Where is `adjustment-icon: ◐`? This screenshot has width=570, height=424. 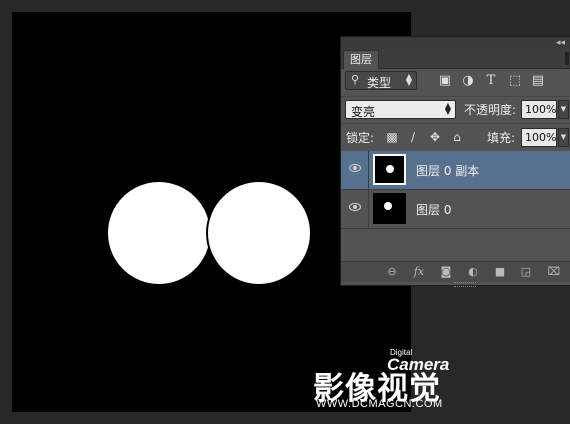 adjustment-icon: ◐ is located at coordinates (473, 272).